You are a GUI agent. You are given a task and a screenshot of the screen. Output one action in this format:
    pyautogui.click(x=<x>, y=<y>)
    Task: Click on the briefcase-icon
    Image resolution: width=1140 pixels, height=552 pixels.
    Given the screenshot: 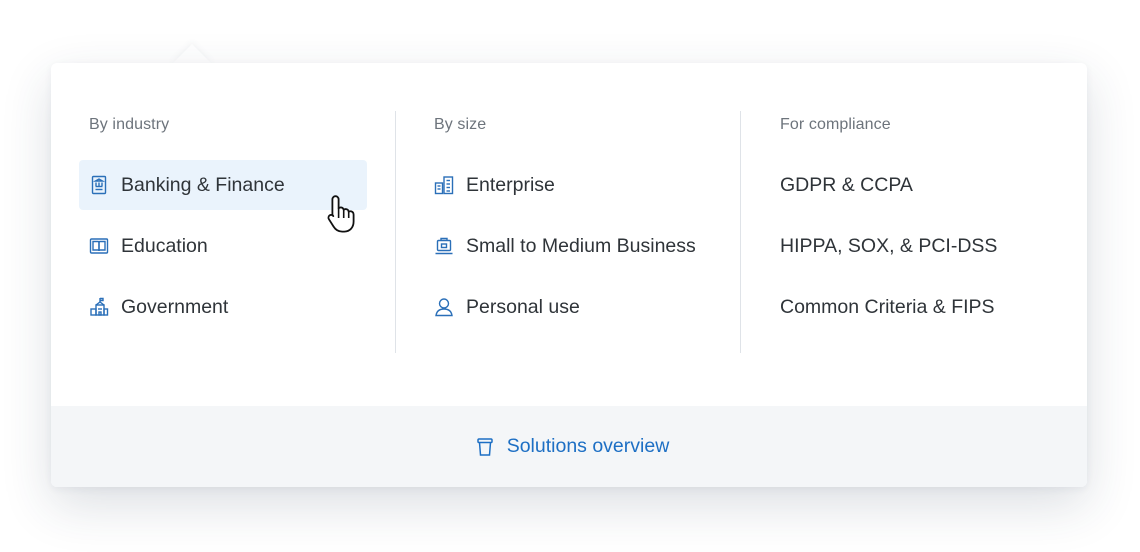 What is the action you would take?
    pyautogui.click(x=444, y=246)
    